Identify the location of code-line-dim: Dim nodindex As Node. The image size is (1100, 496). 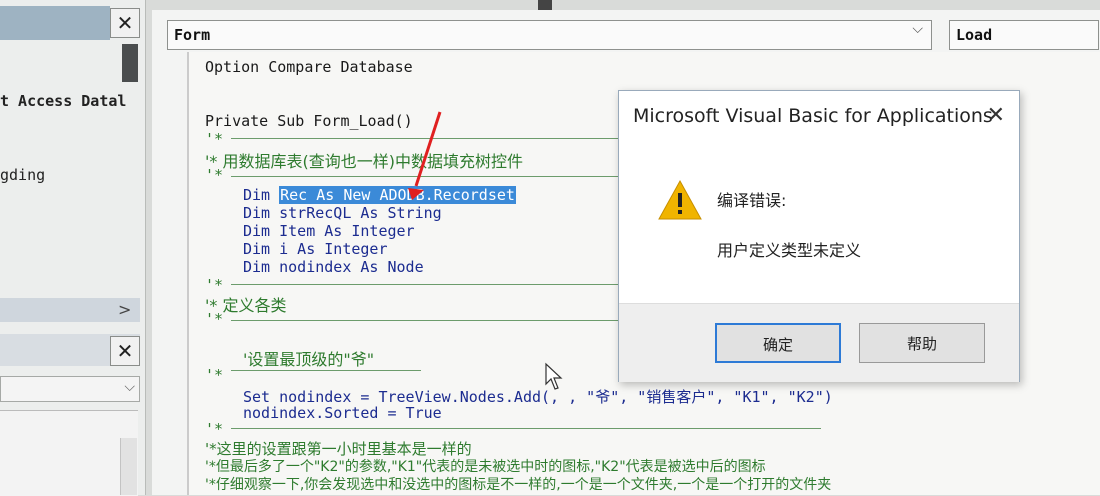
(333, 267).